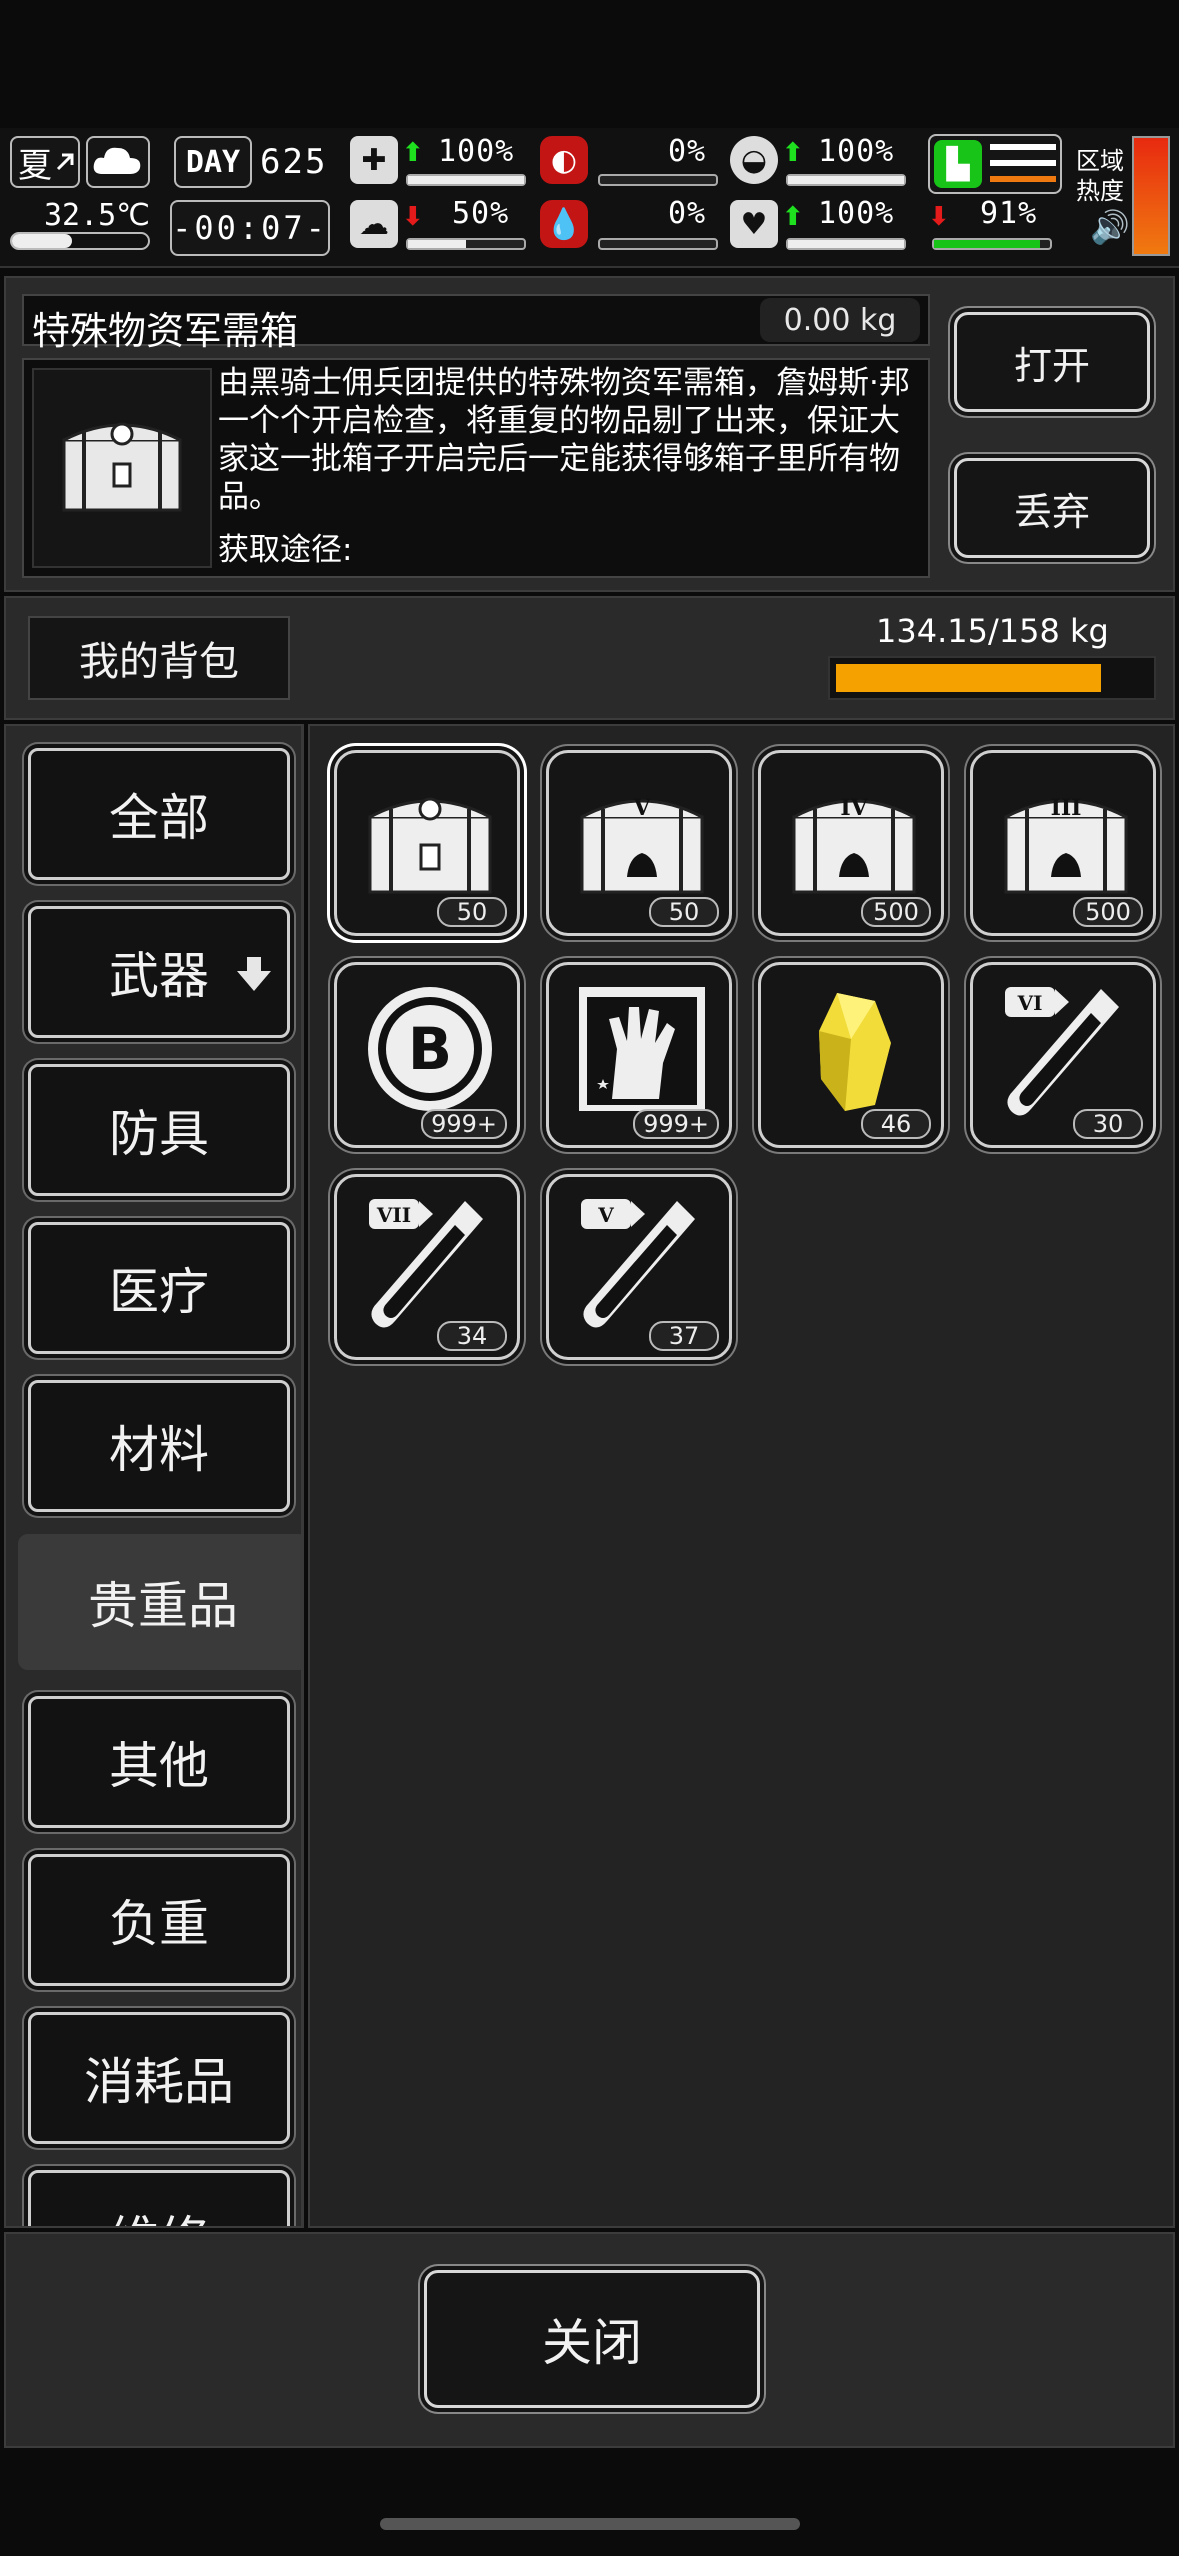  What do you see at coordinates (687, 151) in the screenshot?
I see `hunger-value: 0%` at bounding box center [687, 151].